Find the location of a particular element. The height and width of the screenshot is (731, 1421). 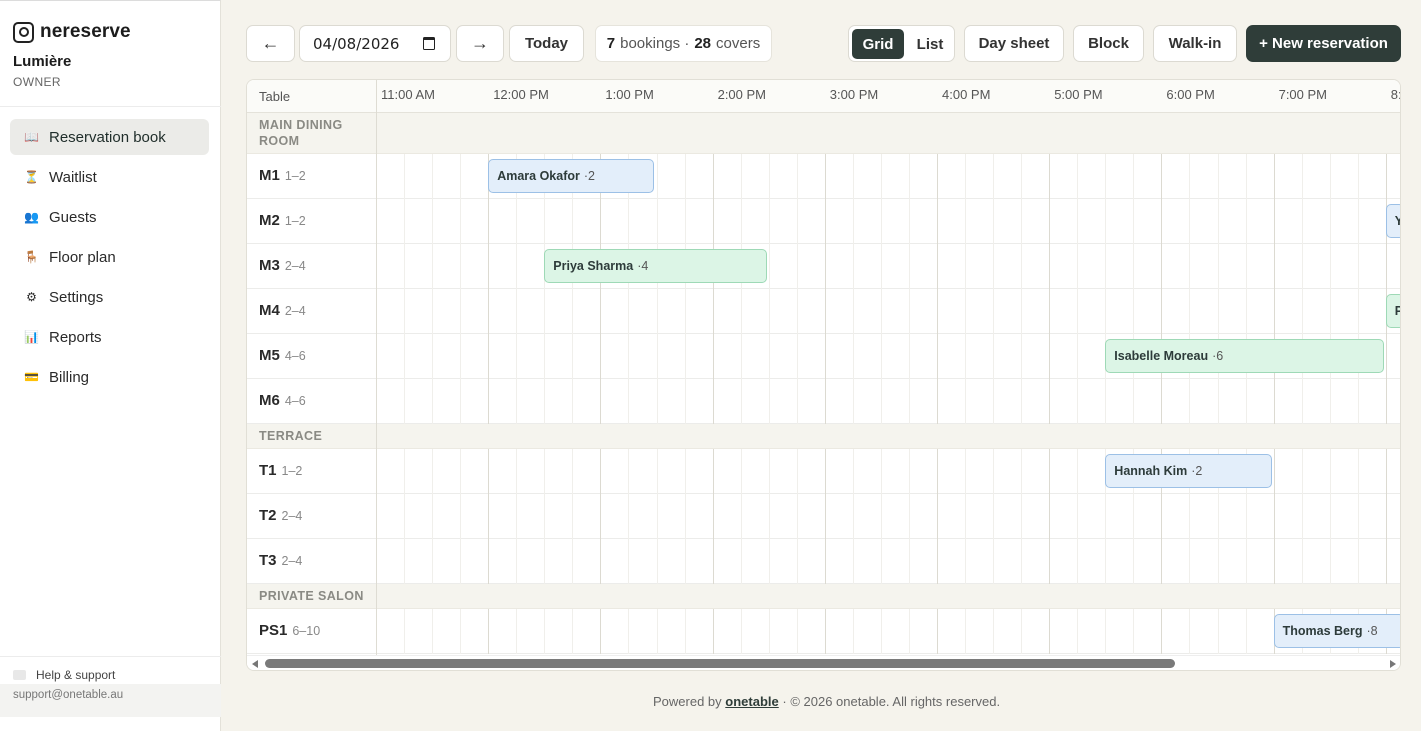

booking-block: Thomas Berg ·8 is located at coordinates (1336, 631).